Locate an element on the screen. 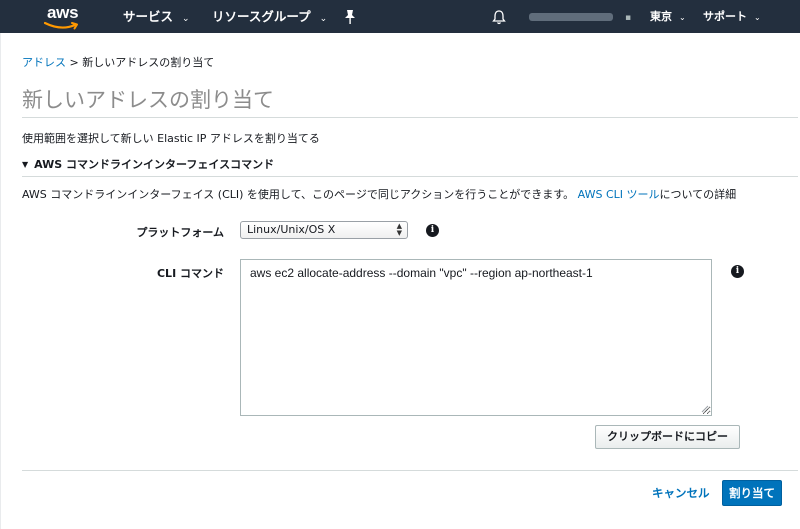 The height and width of the screenshot is (529, 800). aws-smile-icon is located at coordinates (61, 25).